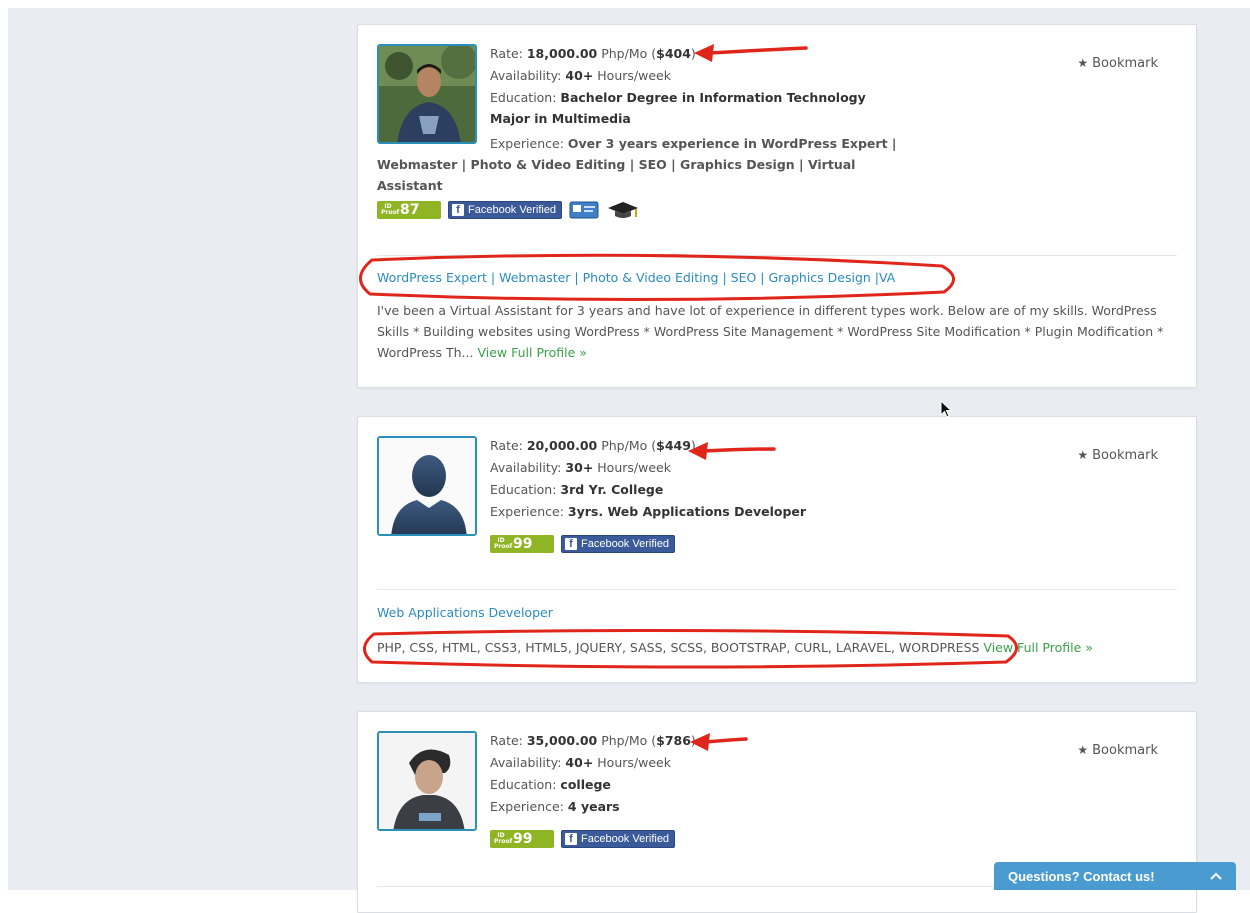 Image resolution: width=1250 pixels, height=913 pixels. Describe the element at coordinates (584, 210) in the screenshot. I see `certificate-icon` at that location.